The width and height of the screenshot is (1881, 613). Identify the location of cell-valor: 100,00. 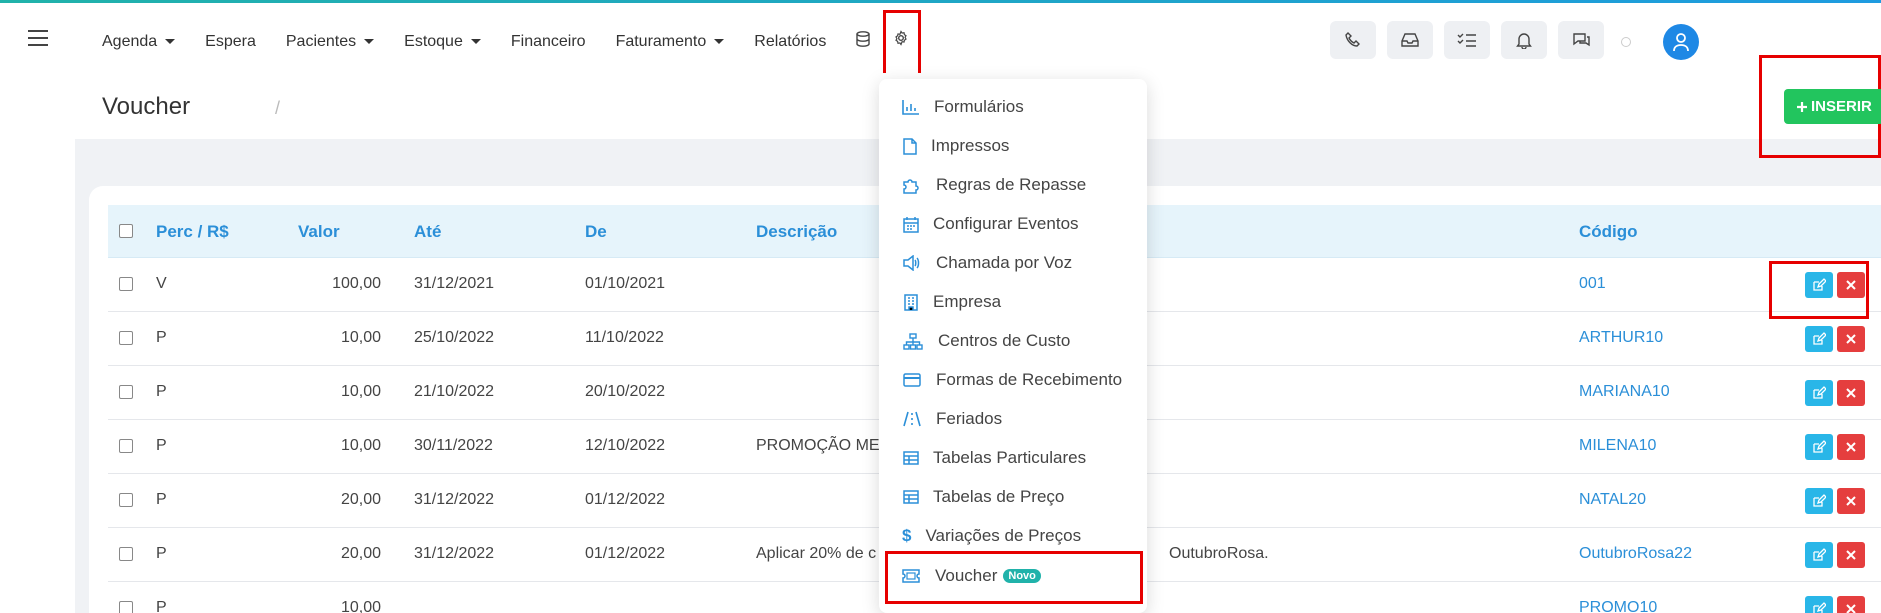
(356, 283).